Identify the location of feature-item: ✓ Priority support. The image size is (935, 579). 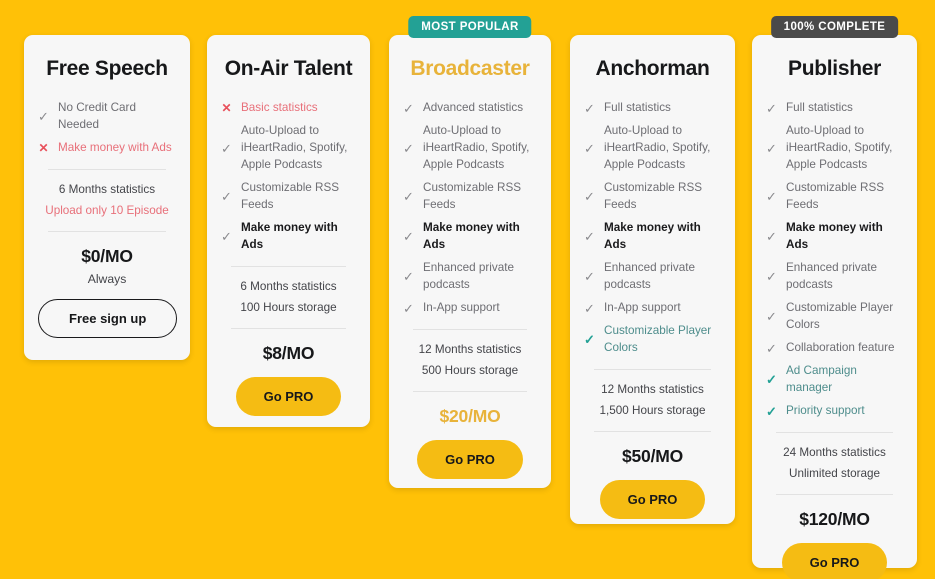
(834, 411).